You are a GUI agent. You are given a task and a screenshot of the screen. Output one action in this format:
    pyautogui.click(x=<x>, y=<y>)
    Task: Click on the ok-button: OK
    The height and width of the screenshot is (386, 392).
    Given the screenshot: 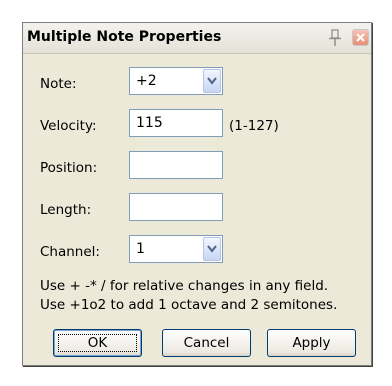 What is the action you would take?
    pyautogui.click(x=97, y=343)
    